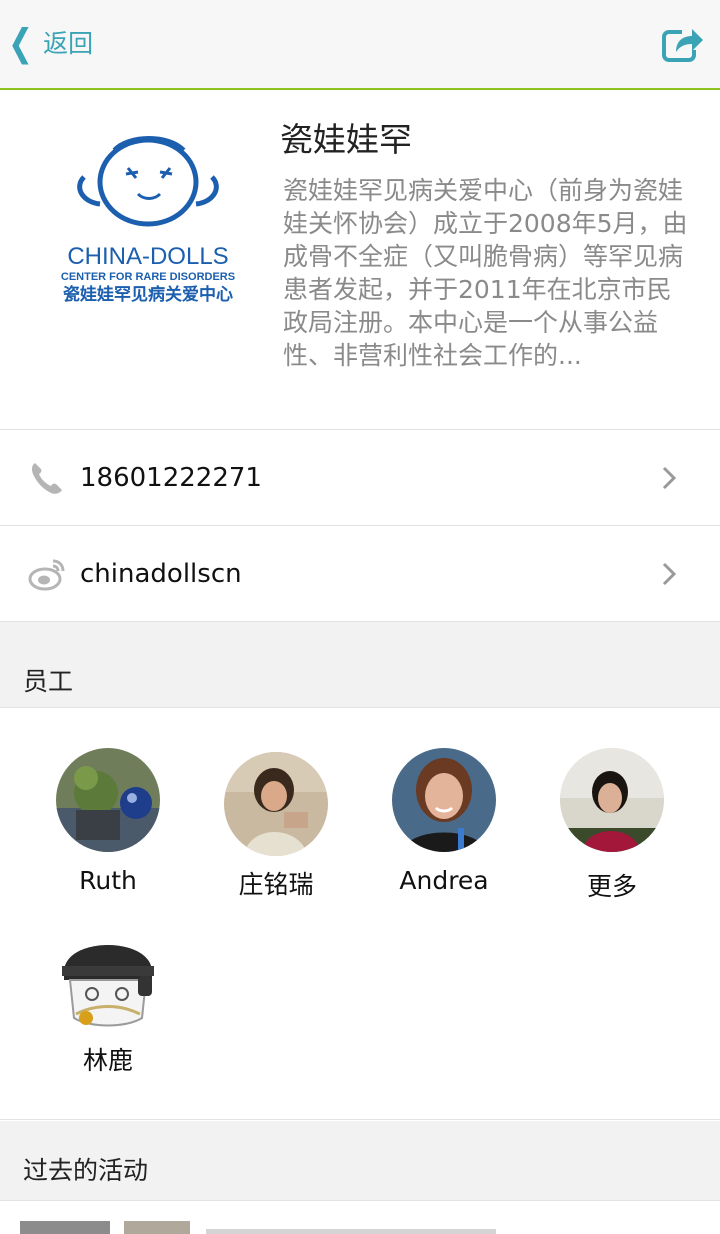 This screenshot has height=1234, width=720. What do you see at coordinates (360, 665) in the screenshot?
I see `staff-section-header: 员工` at bounding box center [360, 665].